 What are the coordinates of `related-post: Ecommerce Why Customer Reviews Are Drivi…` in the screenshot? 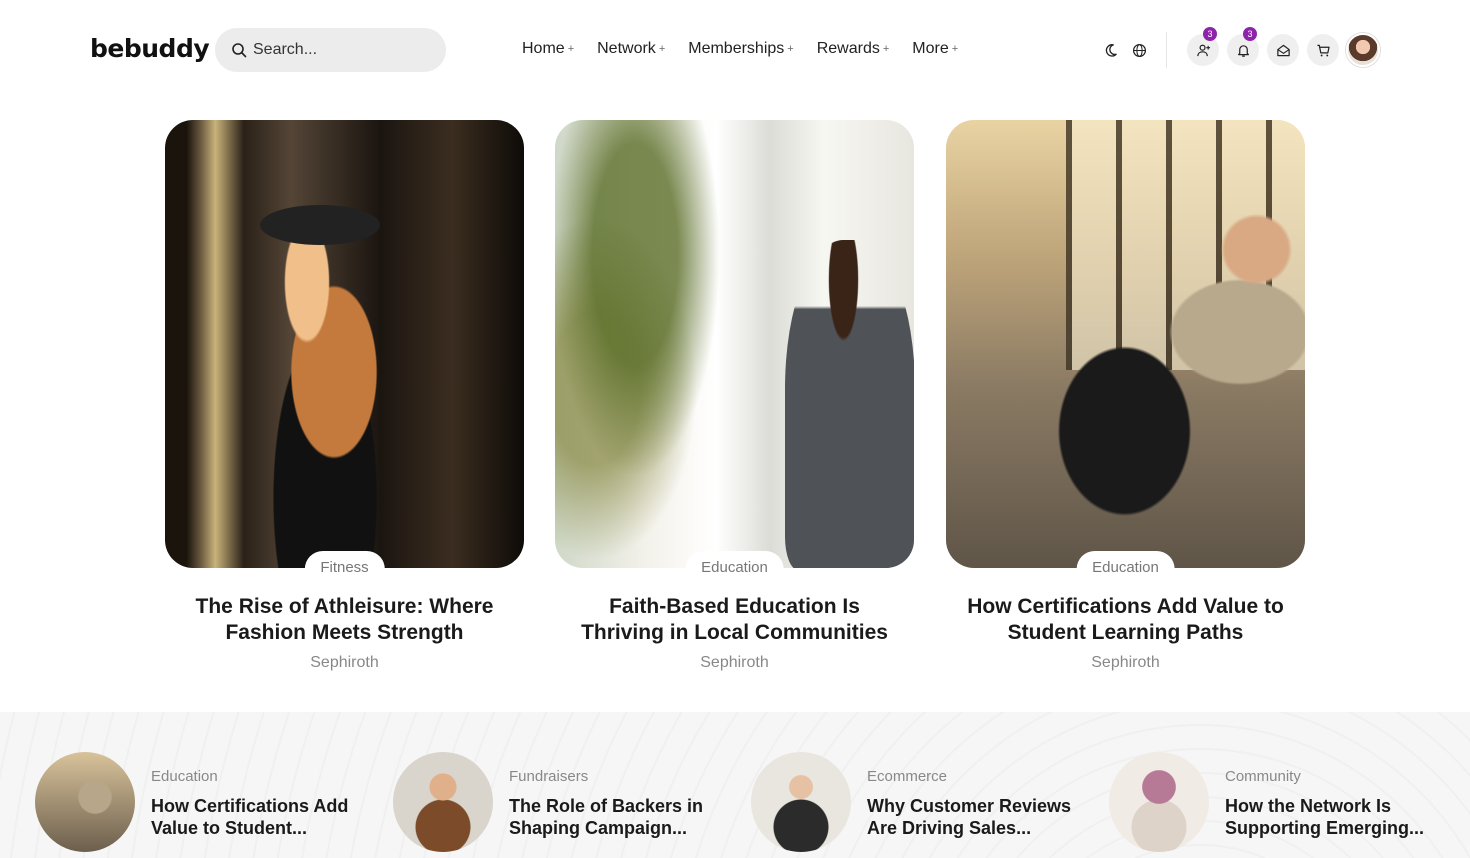 It's located at (919, 802).